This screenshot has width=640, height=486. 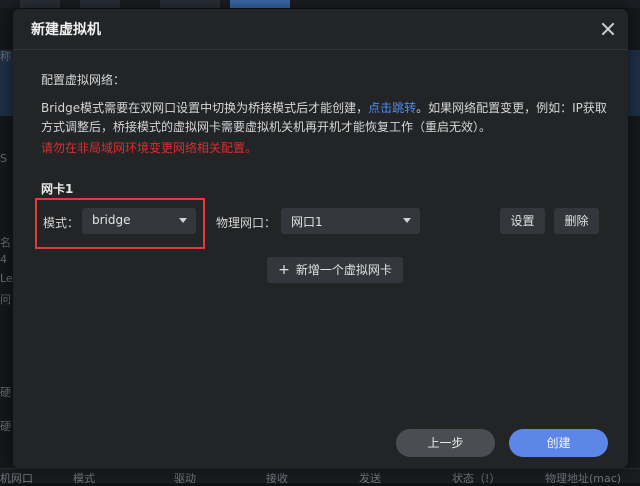 I want to click on mode-select: bridge, so click(x=139, y=221).